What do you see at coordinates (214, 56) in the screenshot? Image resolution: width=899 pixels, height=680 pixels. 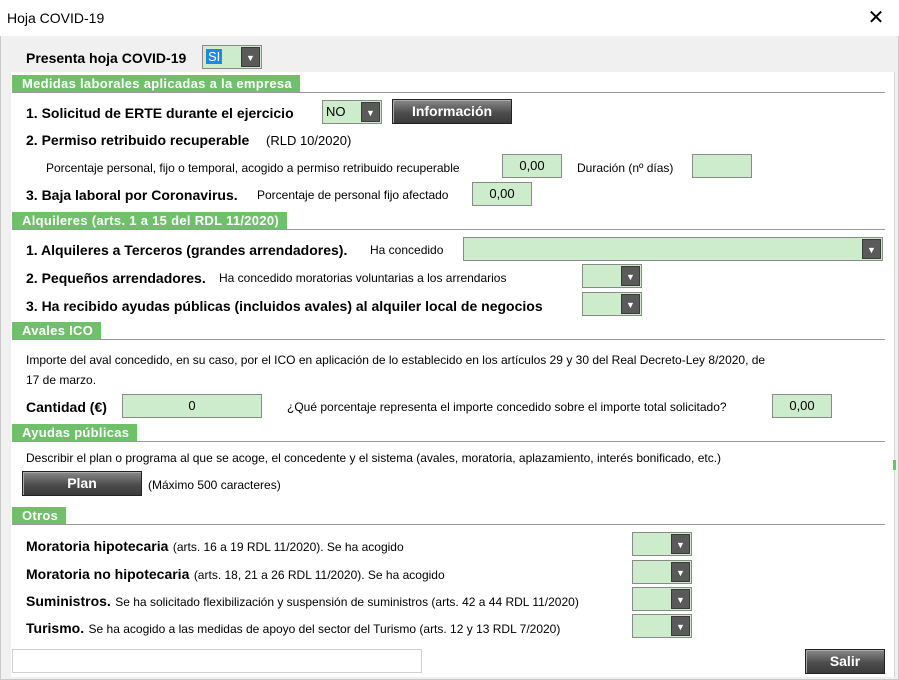 I see `presenta-value: SI` at bounding box center [214, 56].